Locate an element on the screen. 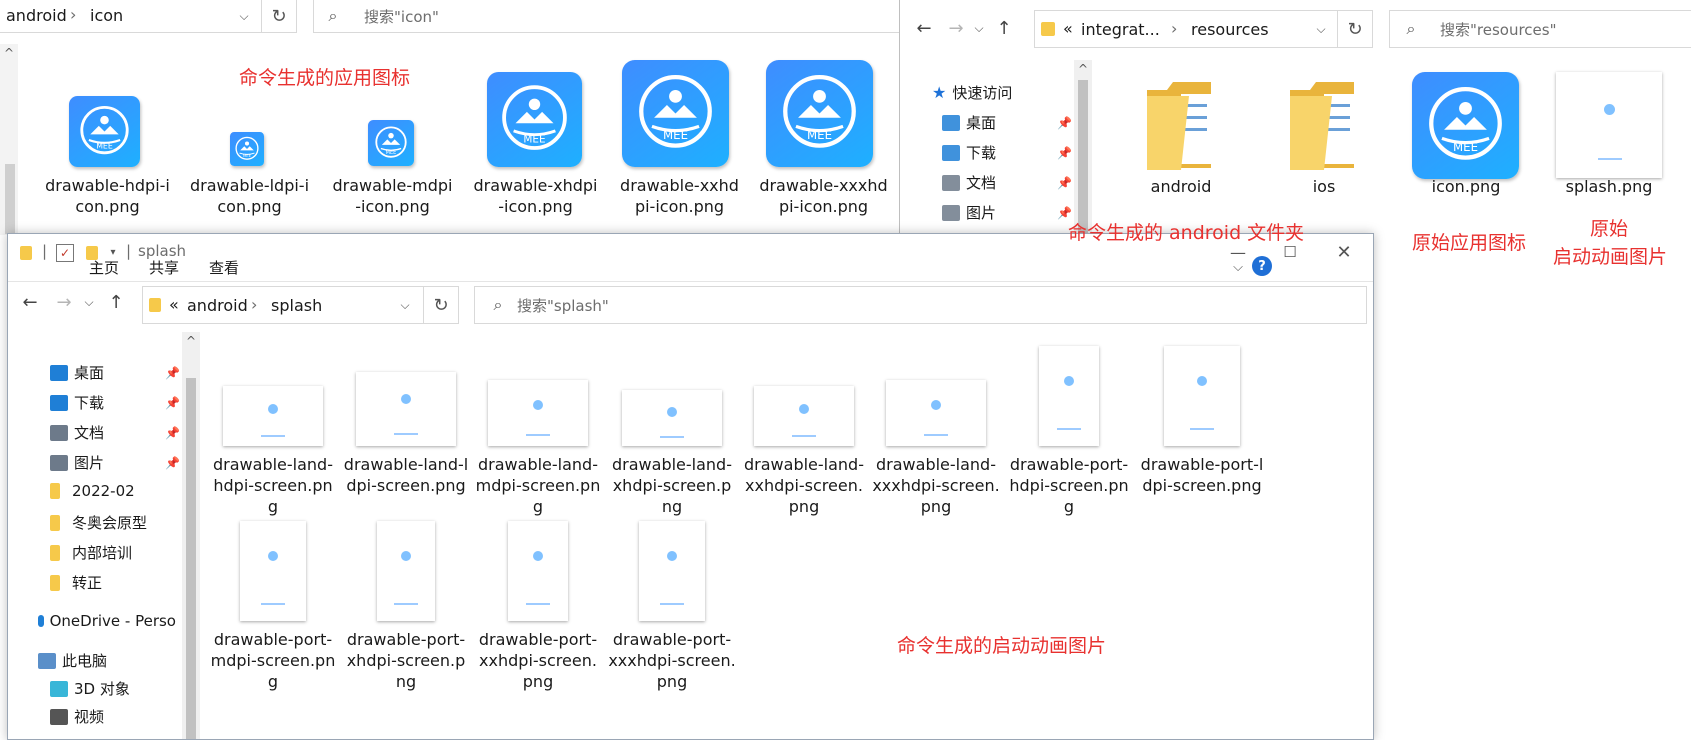 The height and width of the screenshot is (740, 1691). properties-checkbox-icon: ✓ is located at coordinates (65, 253).